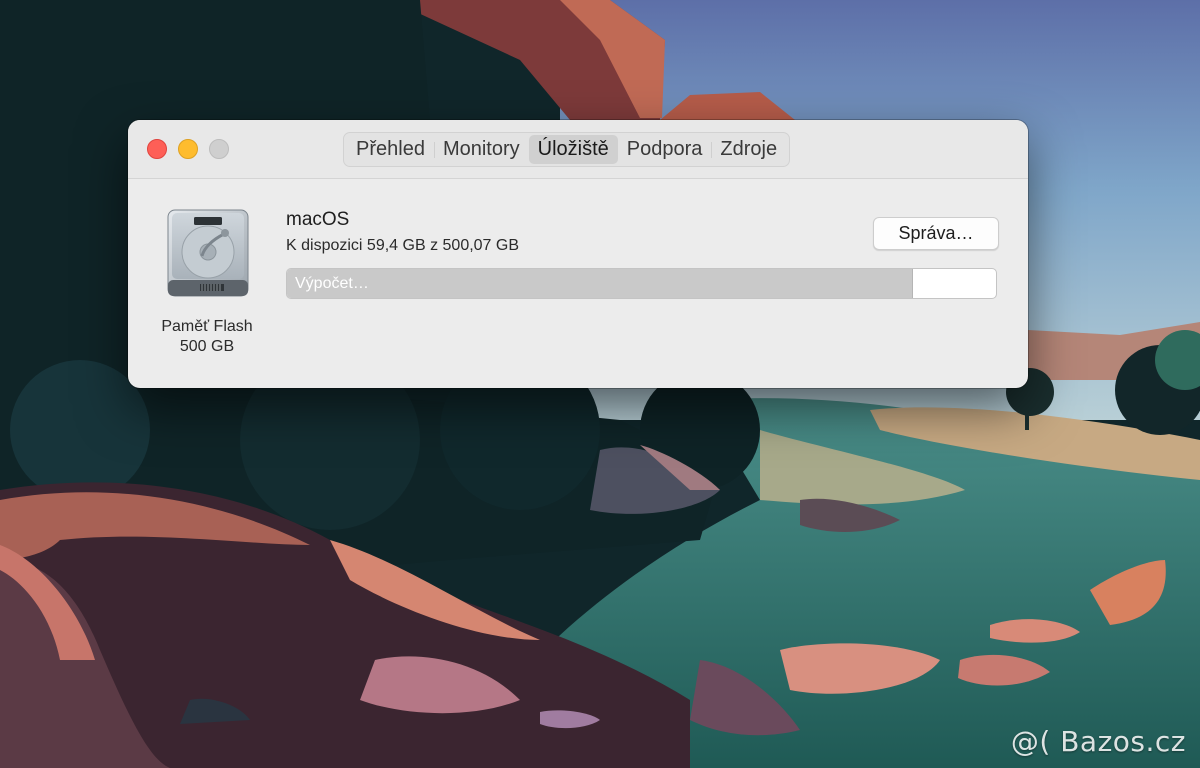  Describe the element at coordinates (600, 283) in the screenshot. I see `storage-usage-fill` at that location.